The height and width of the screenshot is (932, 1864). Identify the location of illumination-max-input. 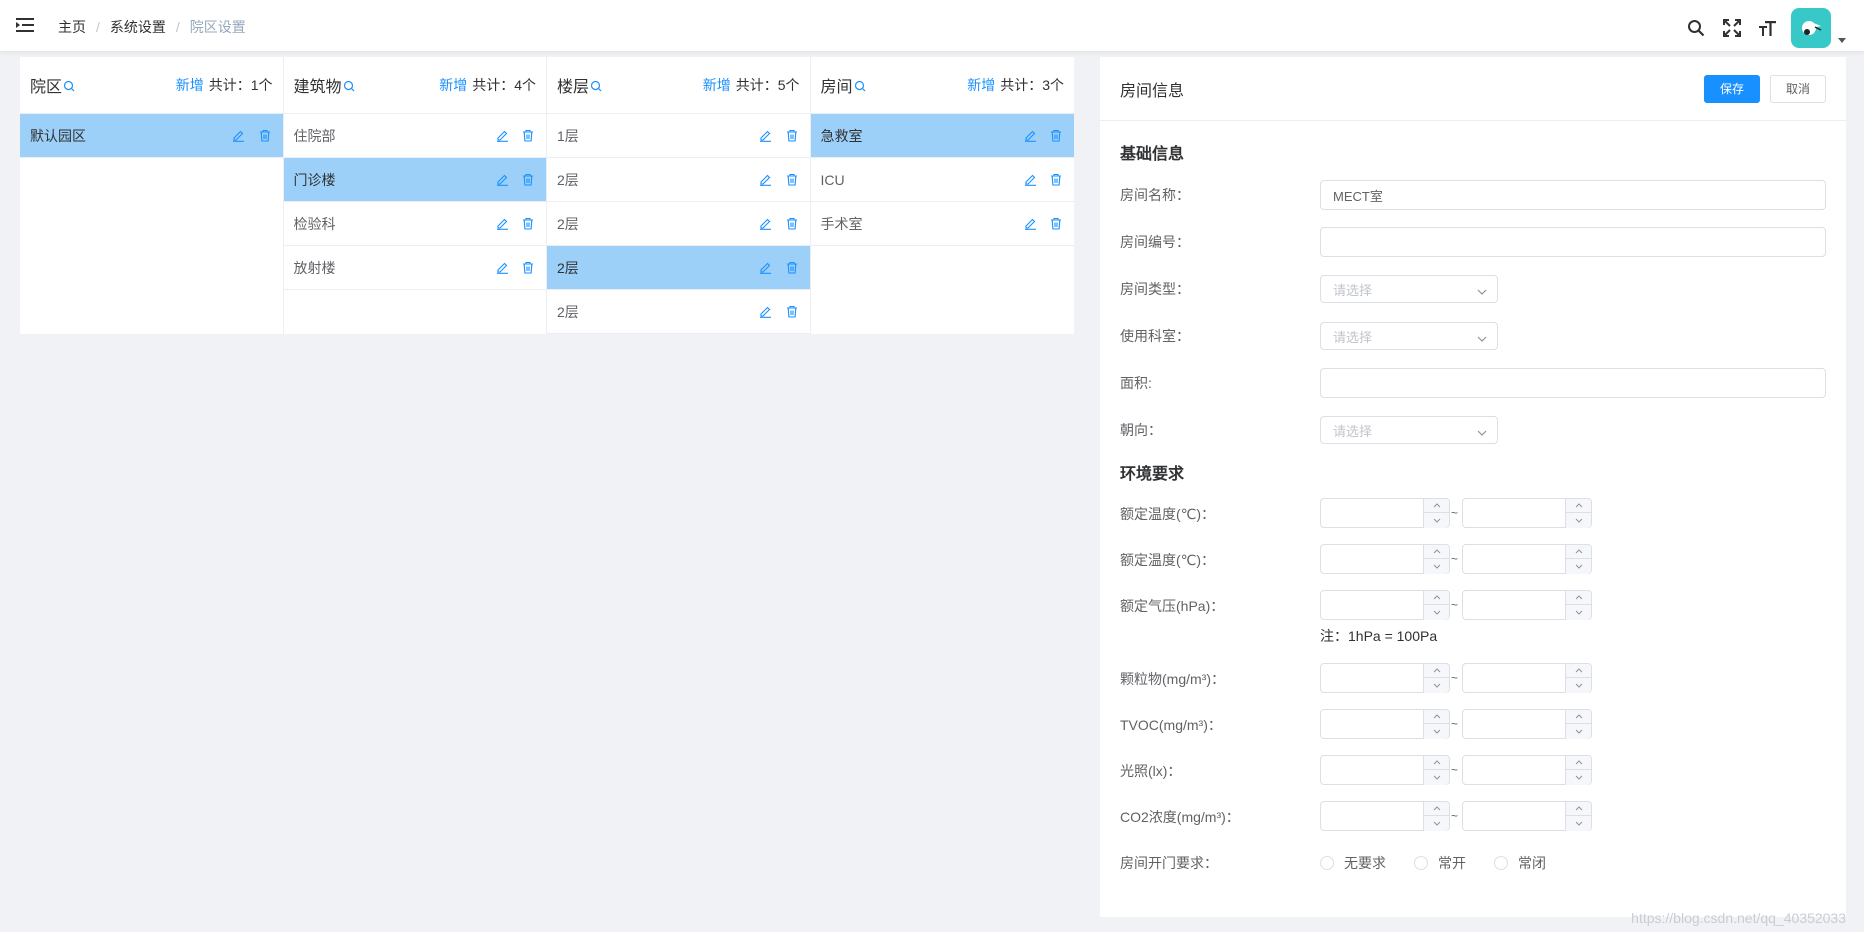
(1527, 770).